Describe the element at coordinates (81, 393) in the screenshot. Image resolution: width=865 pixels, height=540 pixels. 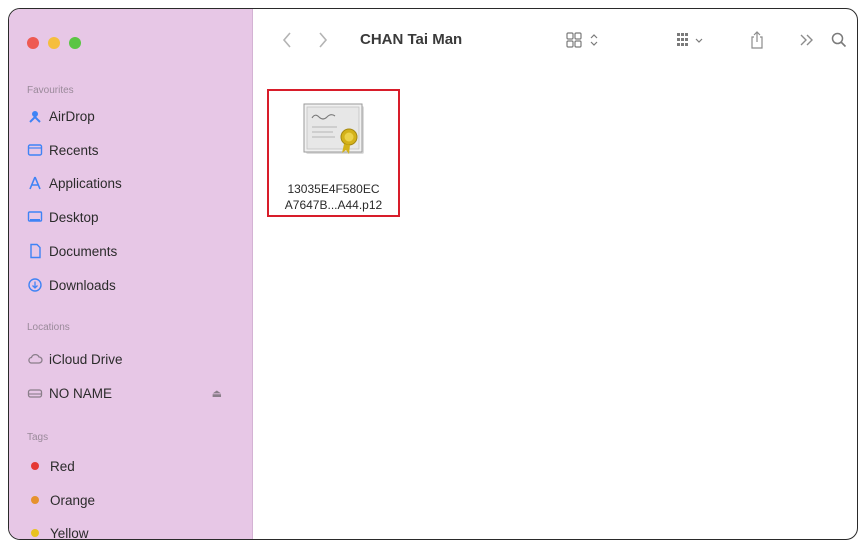
I see `sidebar-item-label: NO NAME` at that location.